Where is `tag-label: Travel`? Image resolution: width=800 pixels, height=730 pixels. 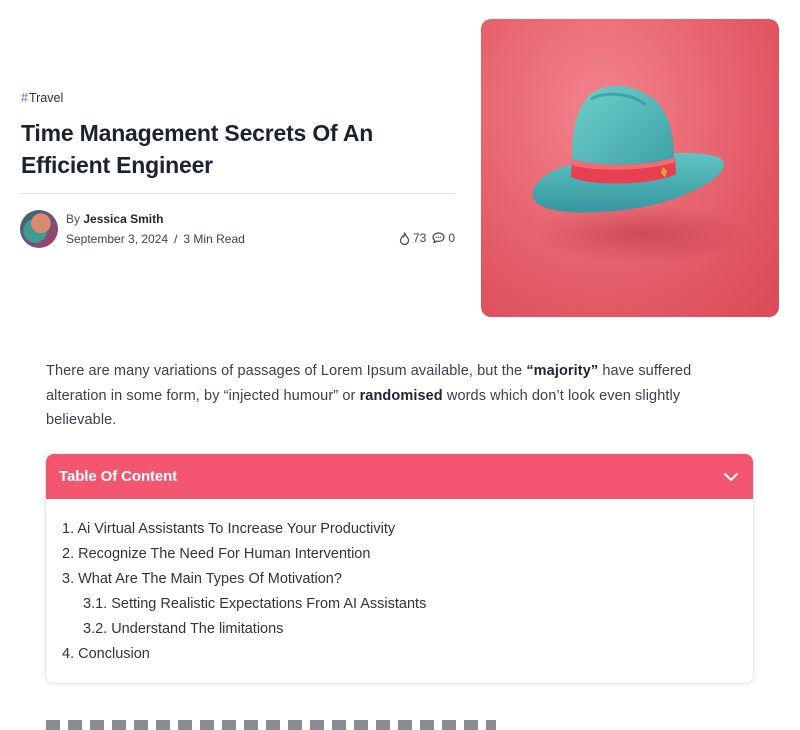
tag-label: Travel is located at coordinates (46, 98).